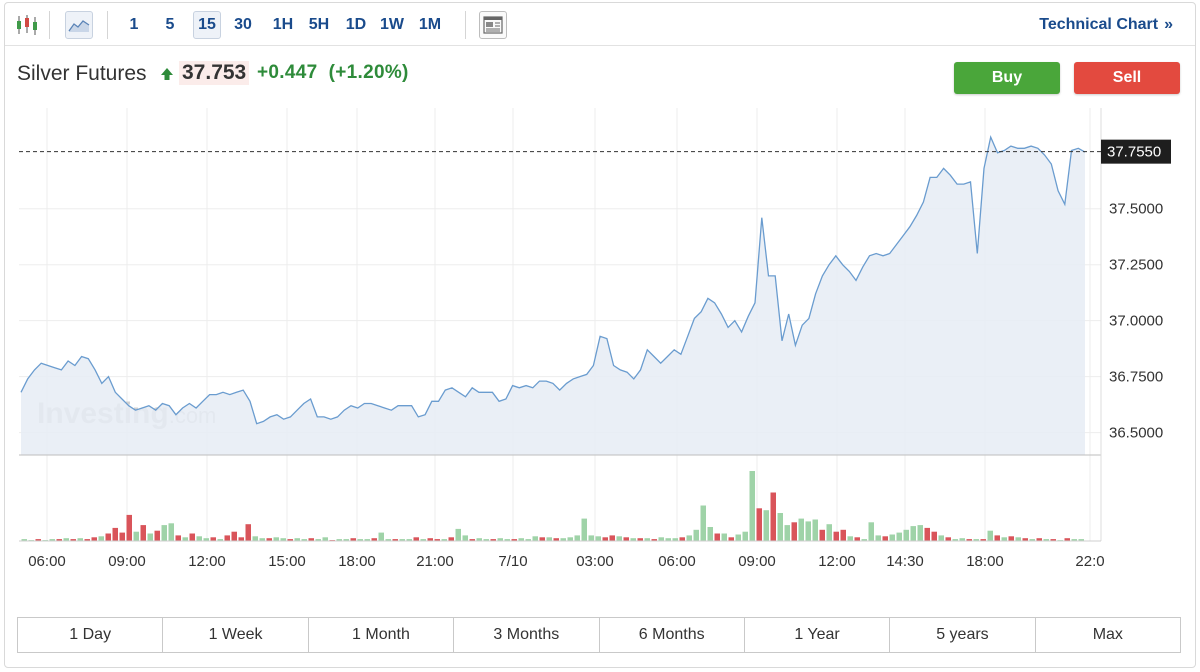 The image size is (1200, 672). What do you see at coordinates (382, 635) in the screenshot?
I see `range-tab-1-month: 1 Month` at bounding box center [382, 635].